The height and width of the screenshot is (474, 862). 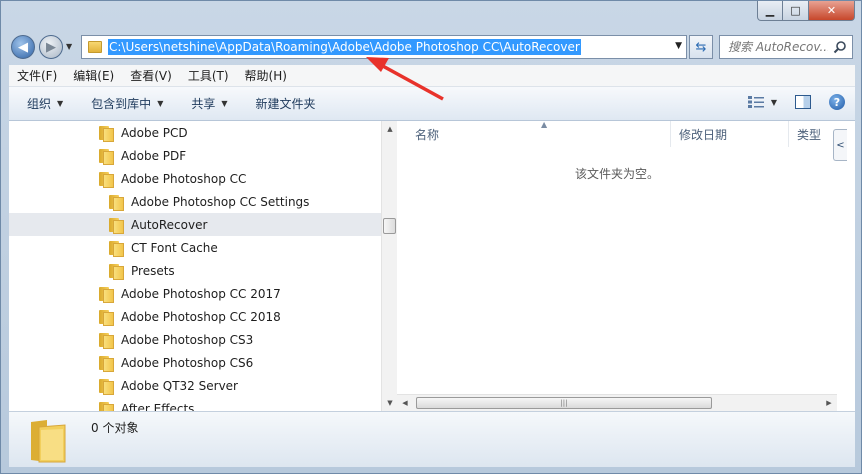 What do you see at coordinates (756, 102) in the screenshot?
I see `view-options-icon` at bounding box center [756, 102].